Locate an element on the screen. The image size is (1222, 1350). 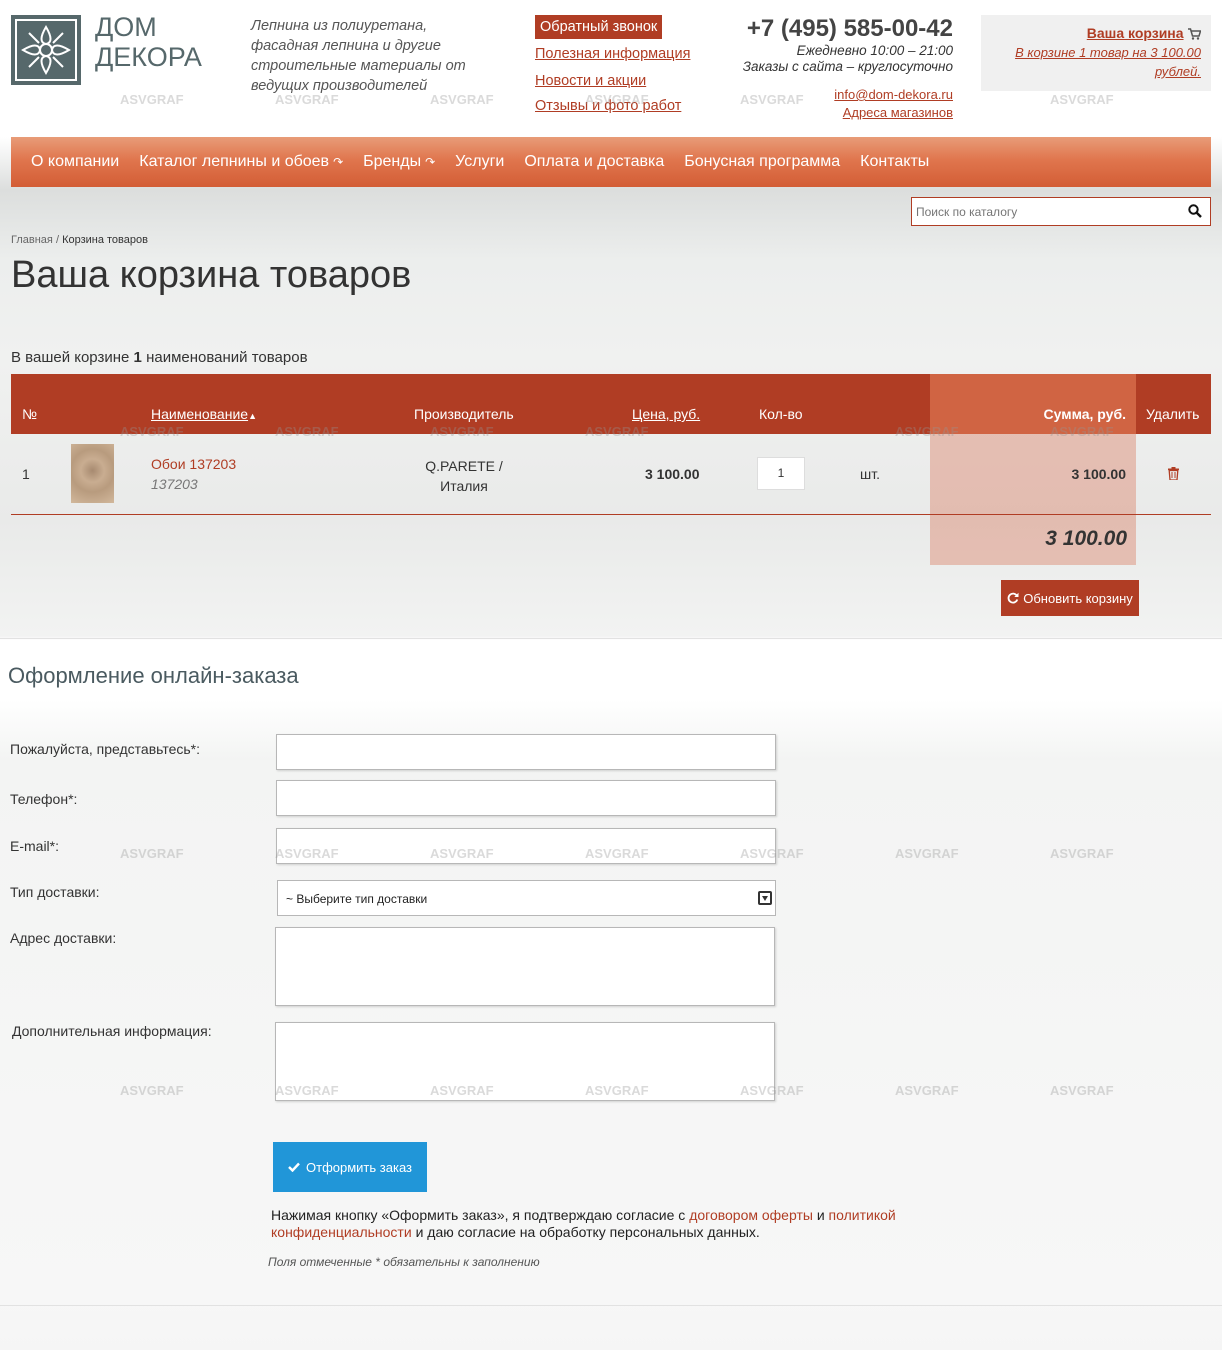
nav-label: Контакты is located at coordinates (895, 161).